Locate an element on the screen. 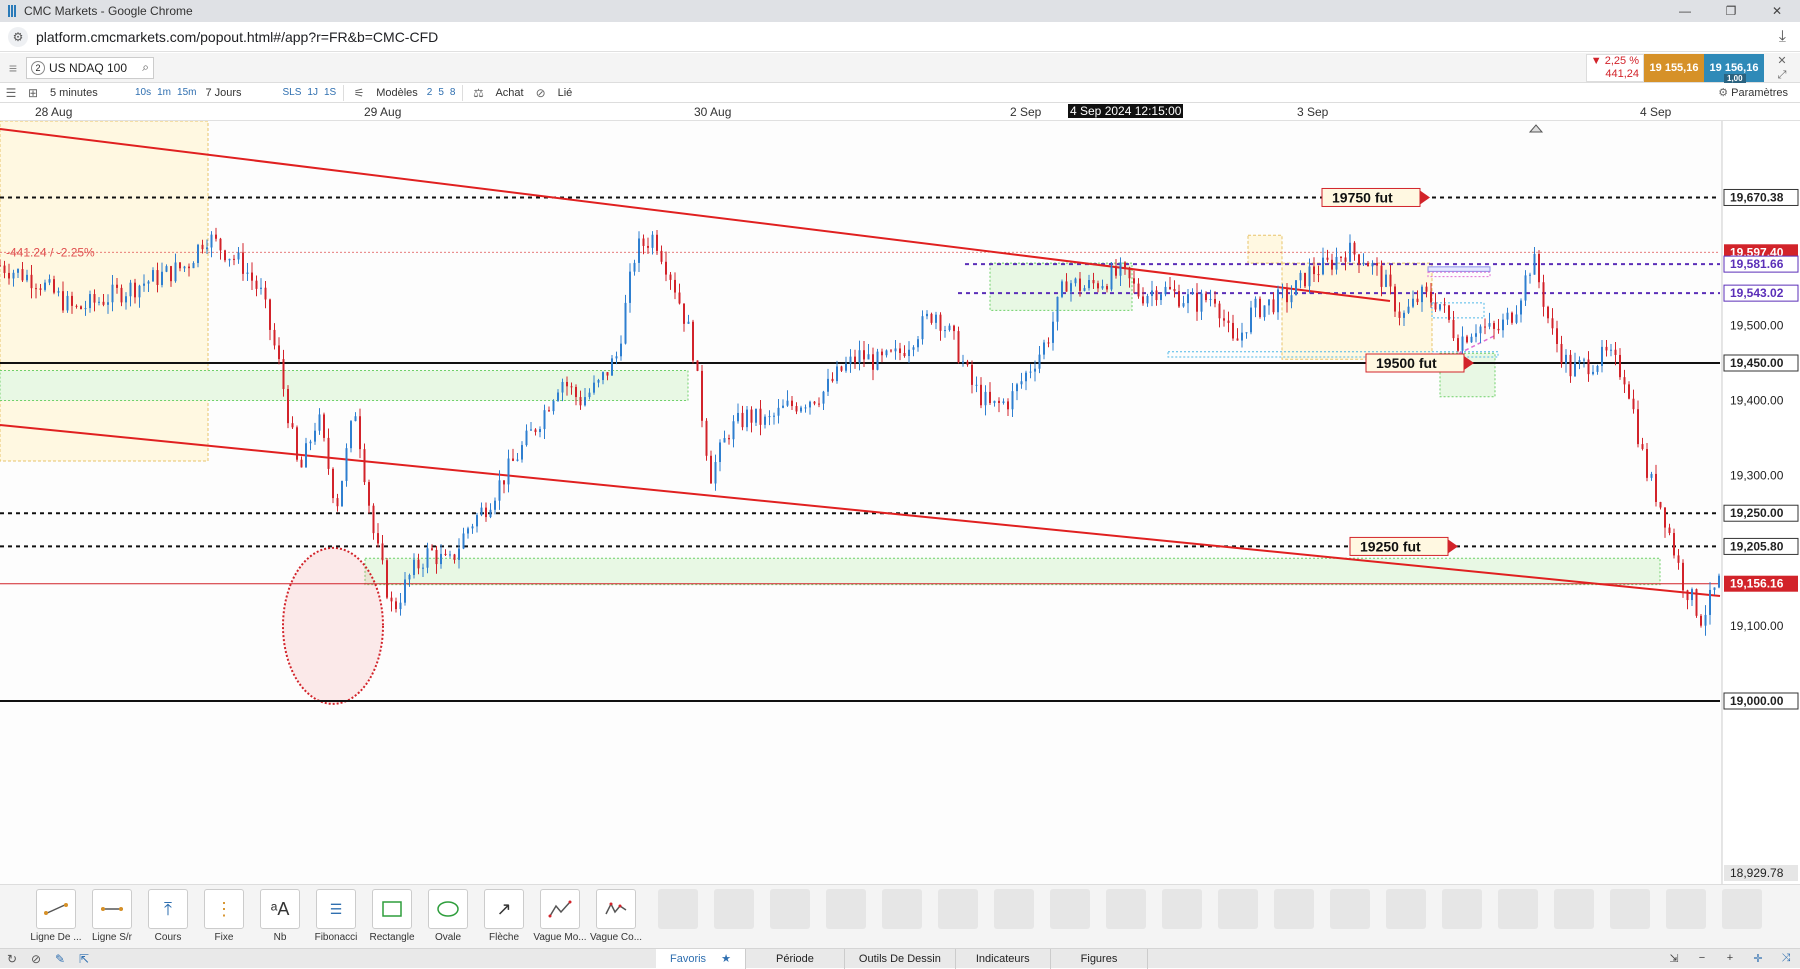 This screenshot has height=969, width=1800. zoom-in-icon: + is located at coordinates (1730, 958).